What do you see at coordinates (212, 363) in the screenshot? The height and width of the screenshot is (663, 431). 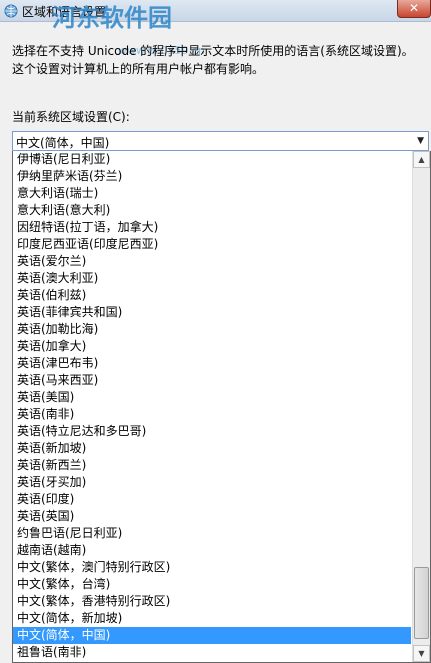 I see `dropdown-item: 英语(津巴布韦)` at bounding box center [212, 363].